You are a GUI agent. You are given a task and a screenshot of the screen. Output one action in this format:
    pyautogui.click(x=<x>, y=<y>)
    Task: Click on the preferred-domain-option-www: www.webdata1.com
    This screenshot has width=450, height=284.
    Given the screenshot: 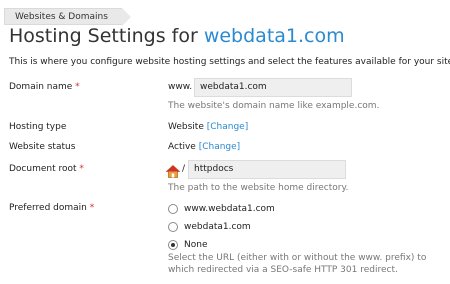 What is the action you would take?
    pyautogui.click(x=221, y=209)
    